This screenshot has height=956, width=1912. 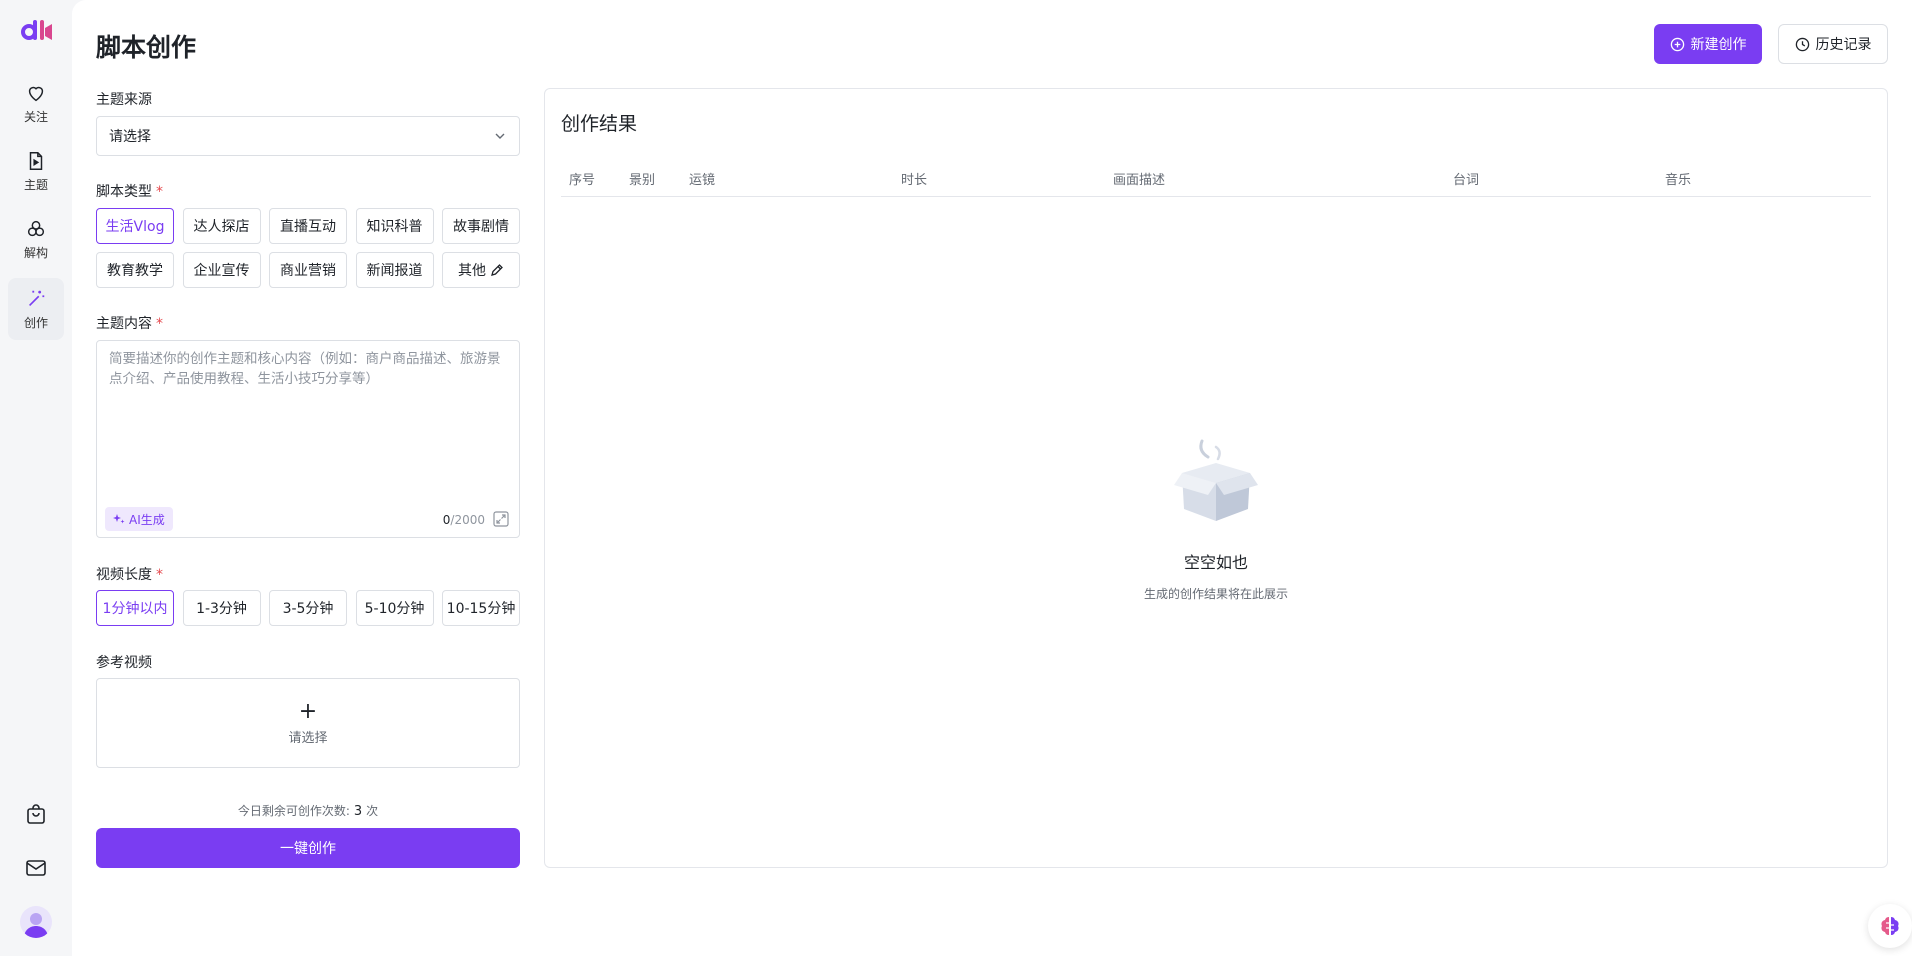 I want to click on column-header: 景别, so click(x=642, y=180).